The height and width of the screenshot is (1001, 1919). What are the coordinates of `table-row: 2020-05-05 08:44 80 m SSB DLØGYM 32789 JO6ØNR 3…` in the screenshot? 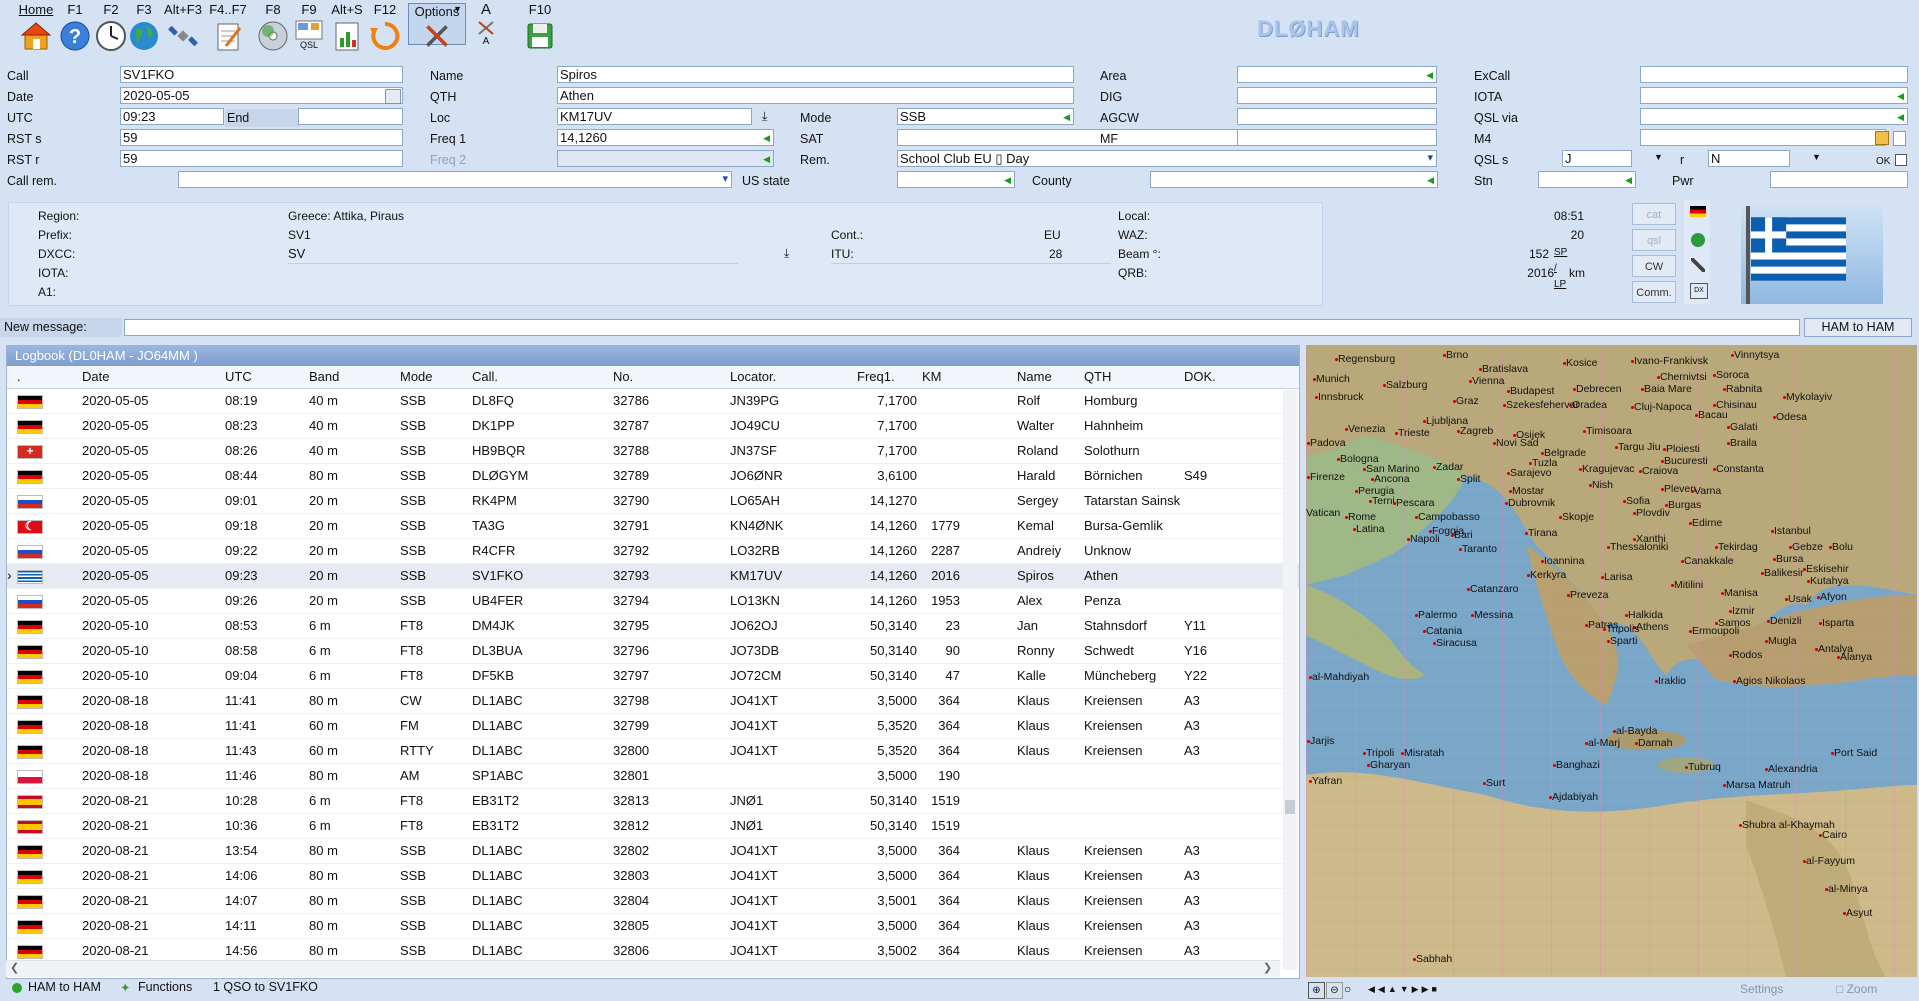 It's located at (653, 476).